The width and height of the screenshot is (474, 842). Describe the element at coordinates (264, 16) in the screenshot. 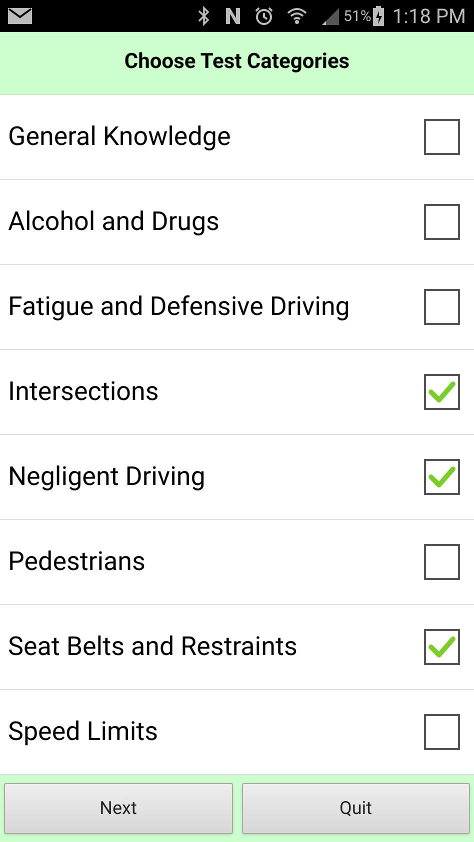

I see `alarm-icon` at that location.